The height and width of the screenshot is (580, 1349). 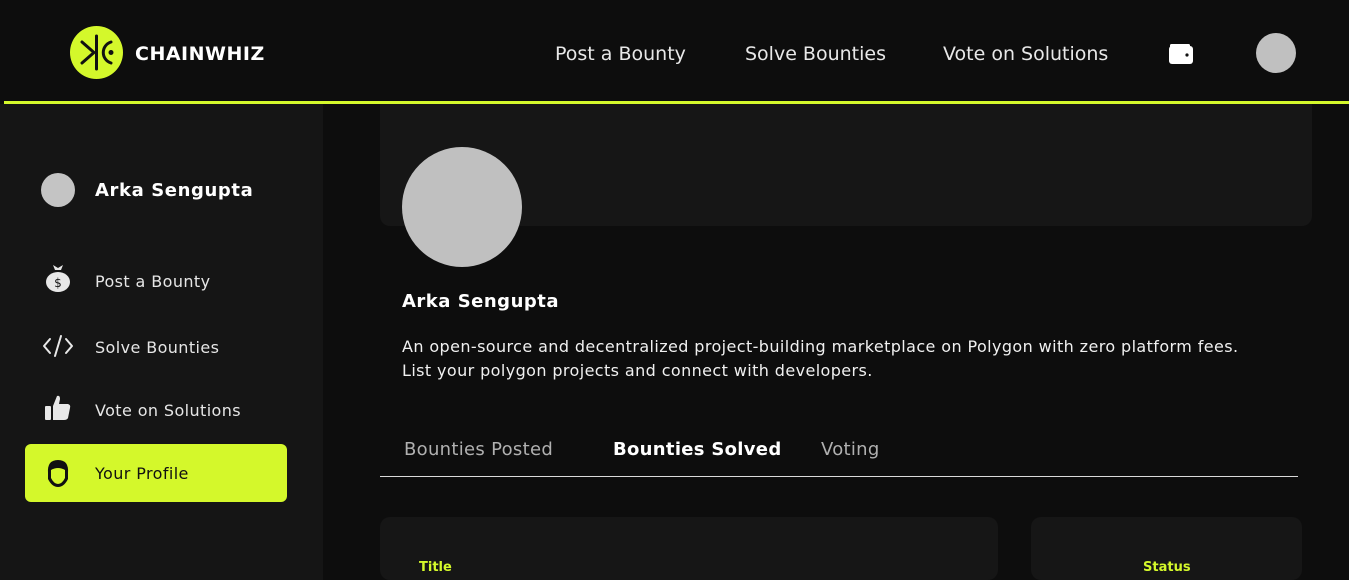 What do you see at coordinates (1167, 567) in the screenshot?
I see `column-header-status: Status` at bounding box center [1167, 567].